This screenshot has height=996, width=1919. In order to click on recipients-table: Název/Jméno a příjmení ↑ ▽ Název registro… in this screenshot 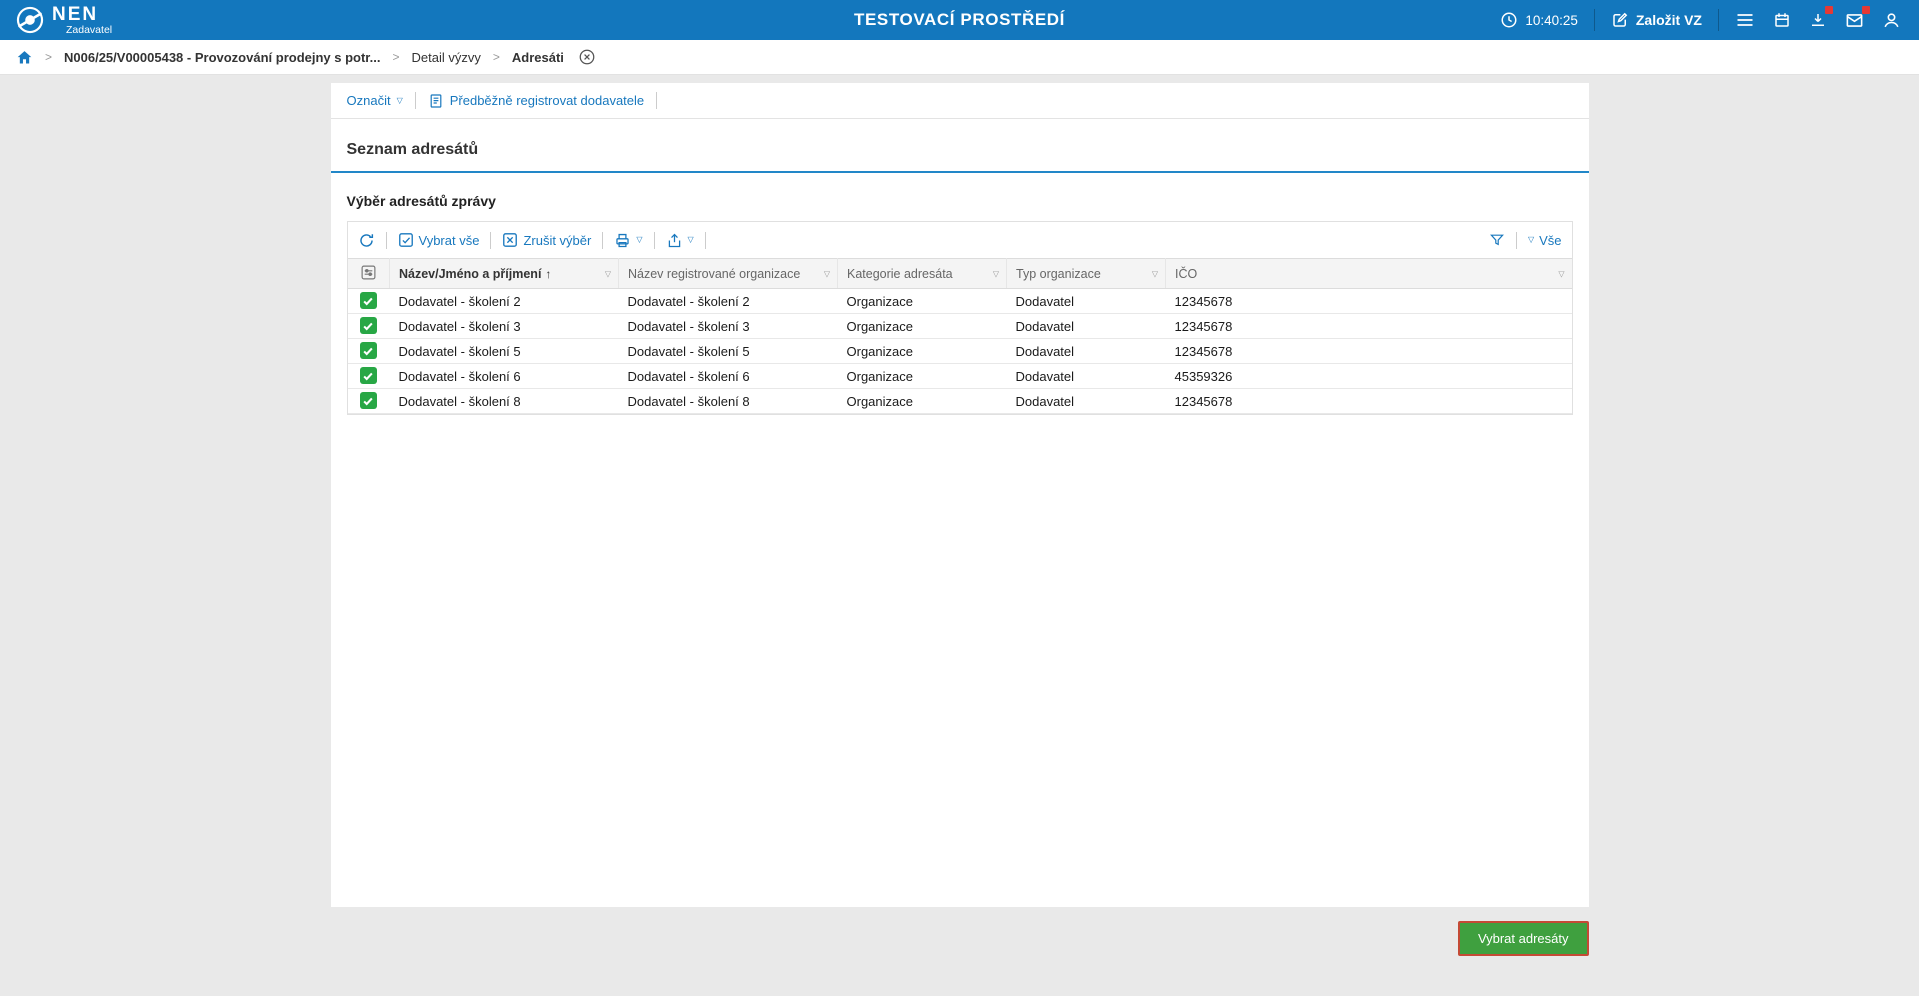, I will do `click(959, 336)`.